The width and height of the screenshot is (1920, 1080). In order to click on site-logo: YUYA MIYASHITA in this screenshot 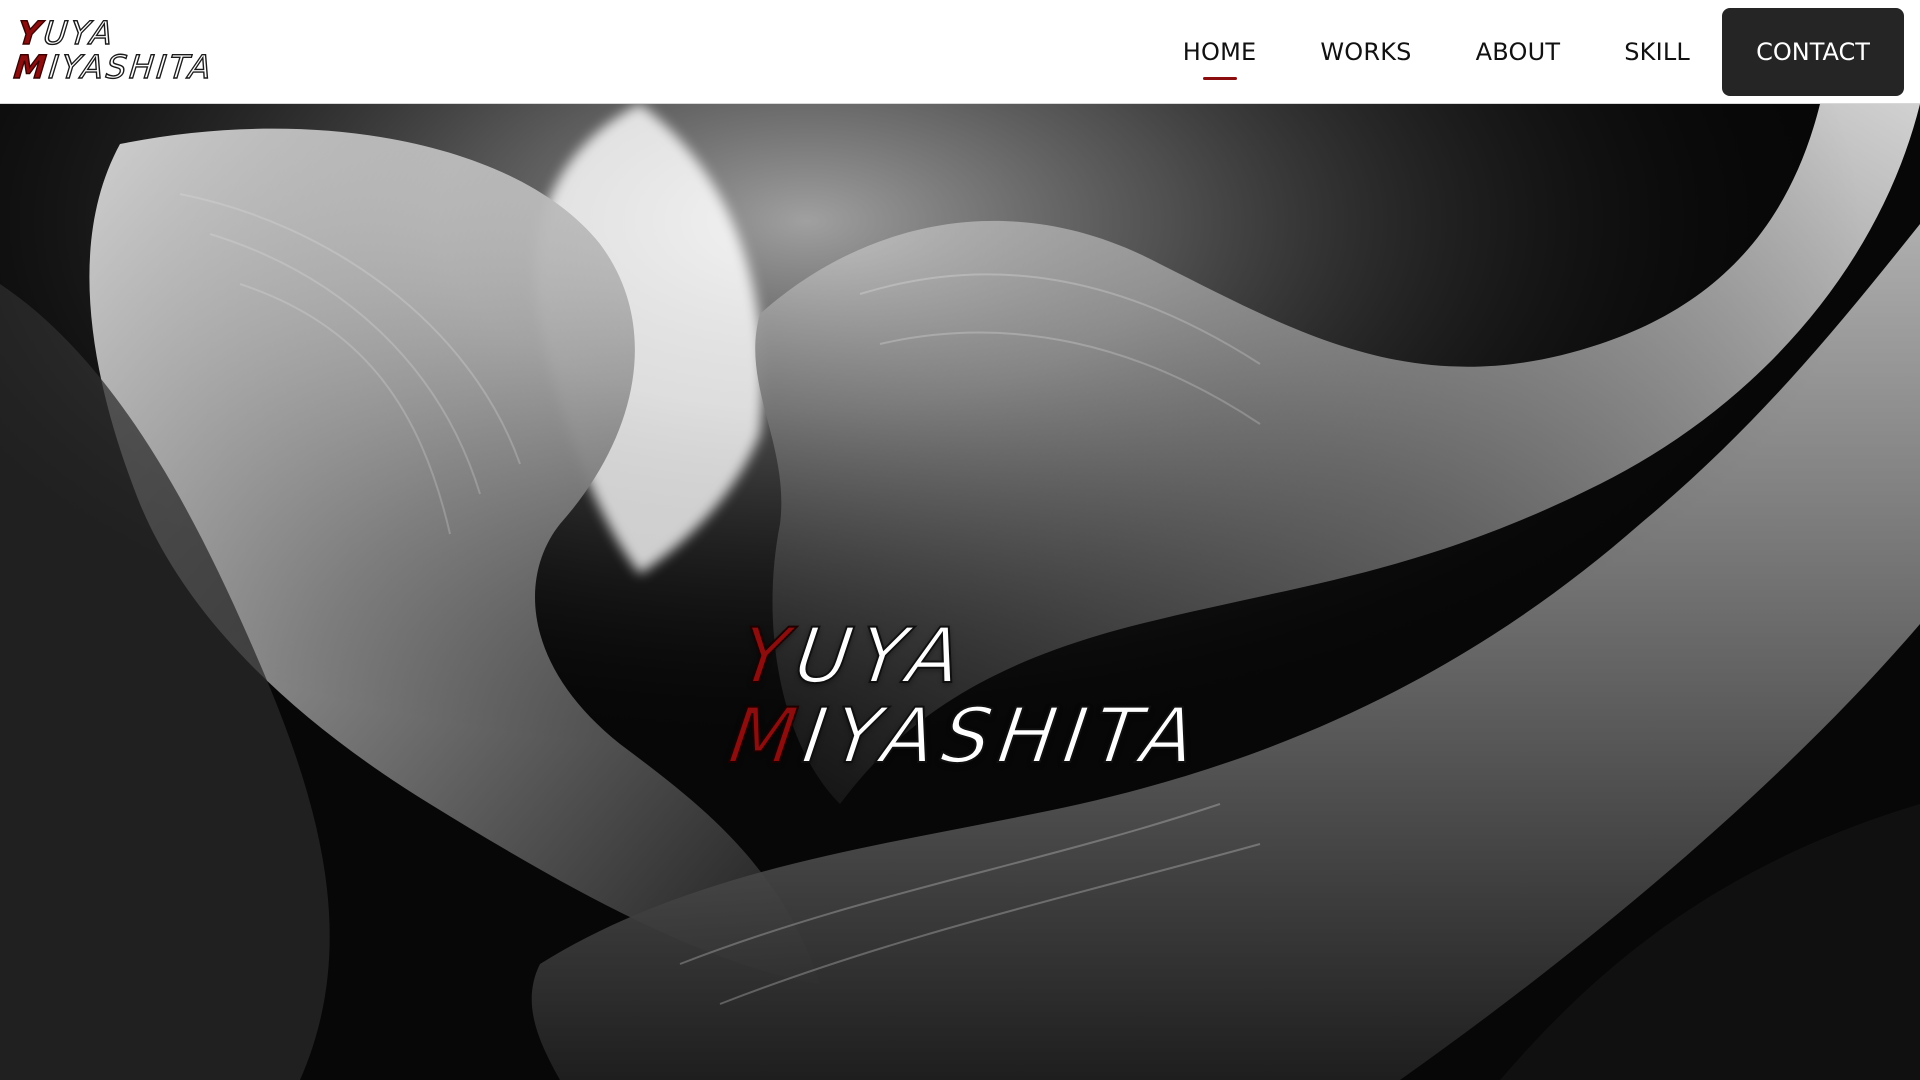, I will do `click(115, 49)`.